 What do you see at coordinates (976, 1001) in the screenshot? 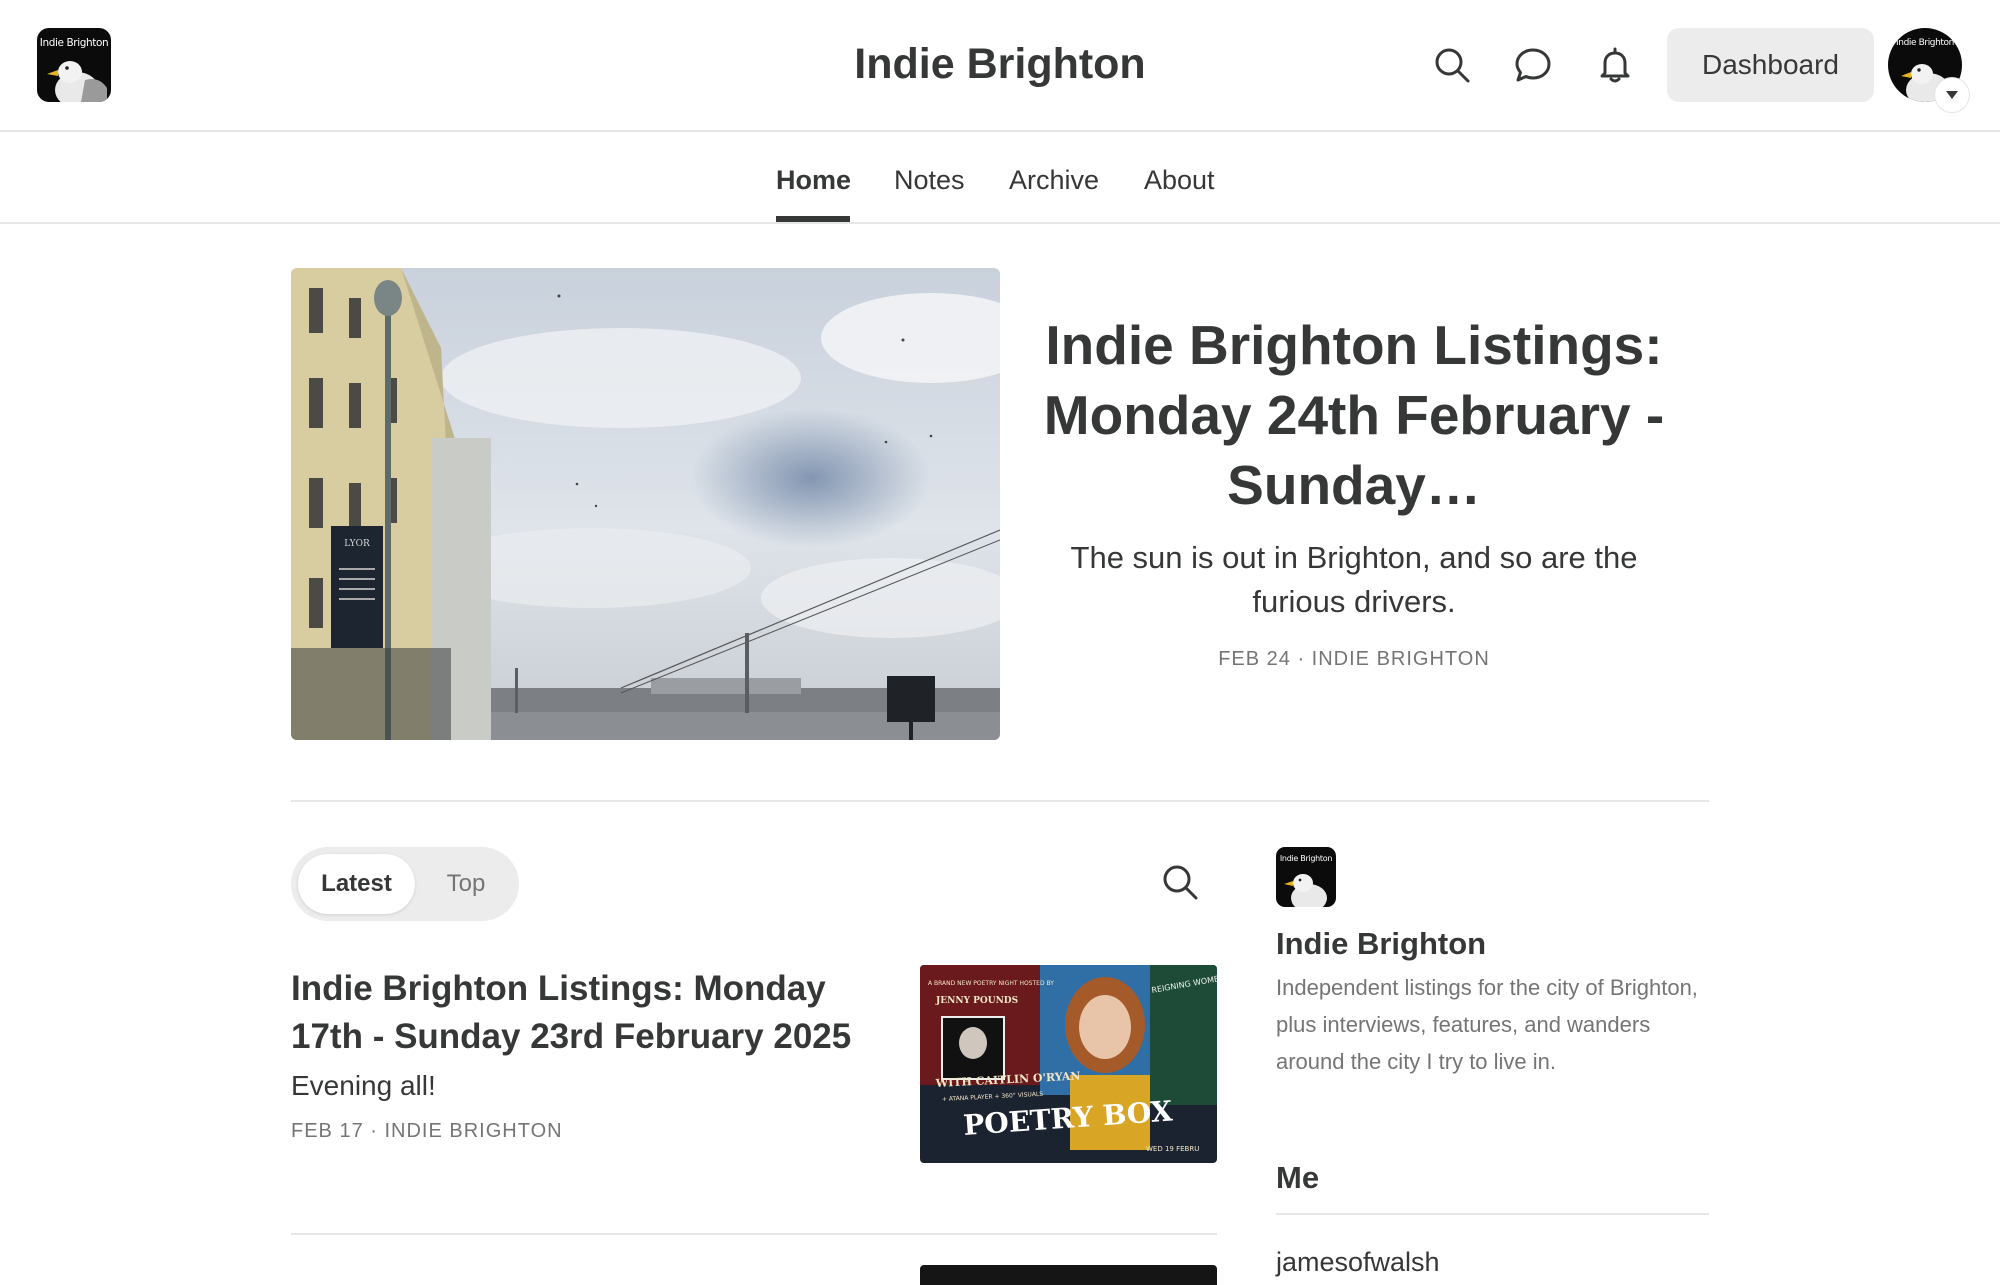
I see `thumb-host-name: JENNY POUNDS` at bounding box center [976, 1001].